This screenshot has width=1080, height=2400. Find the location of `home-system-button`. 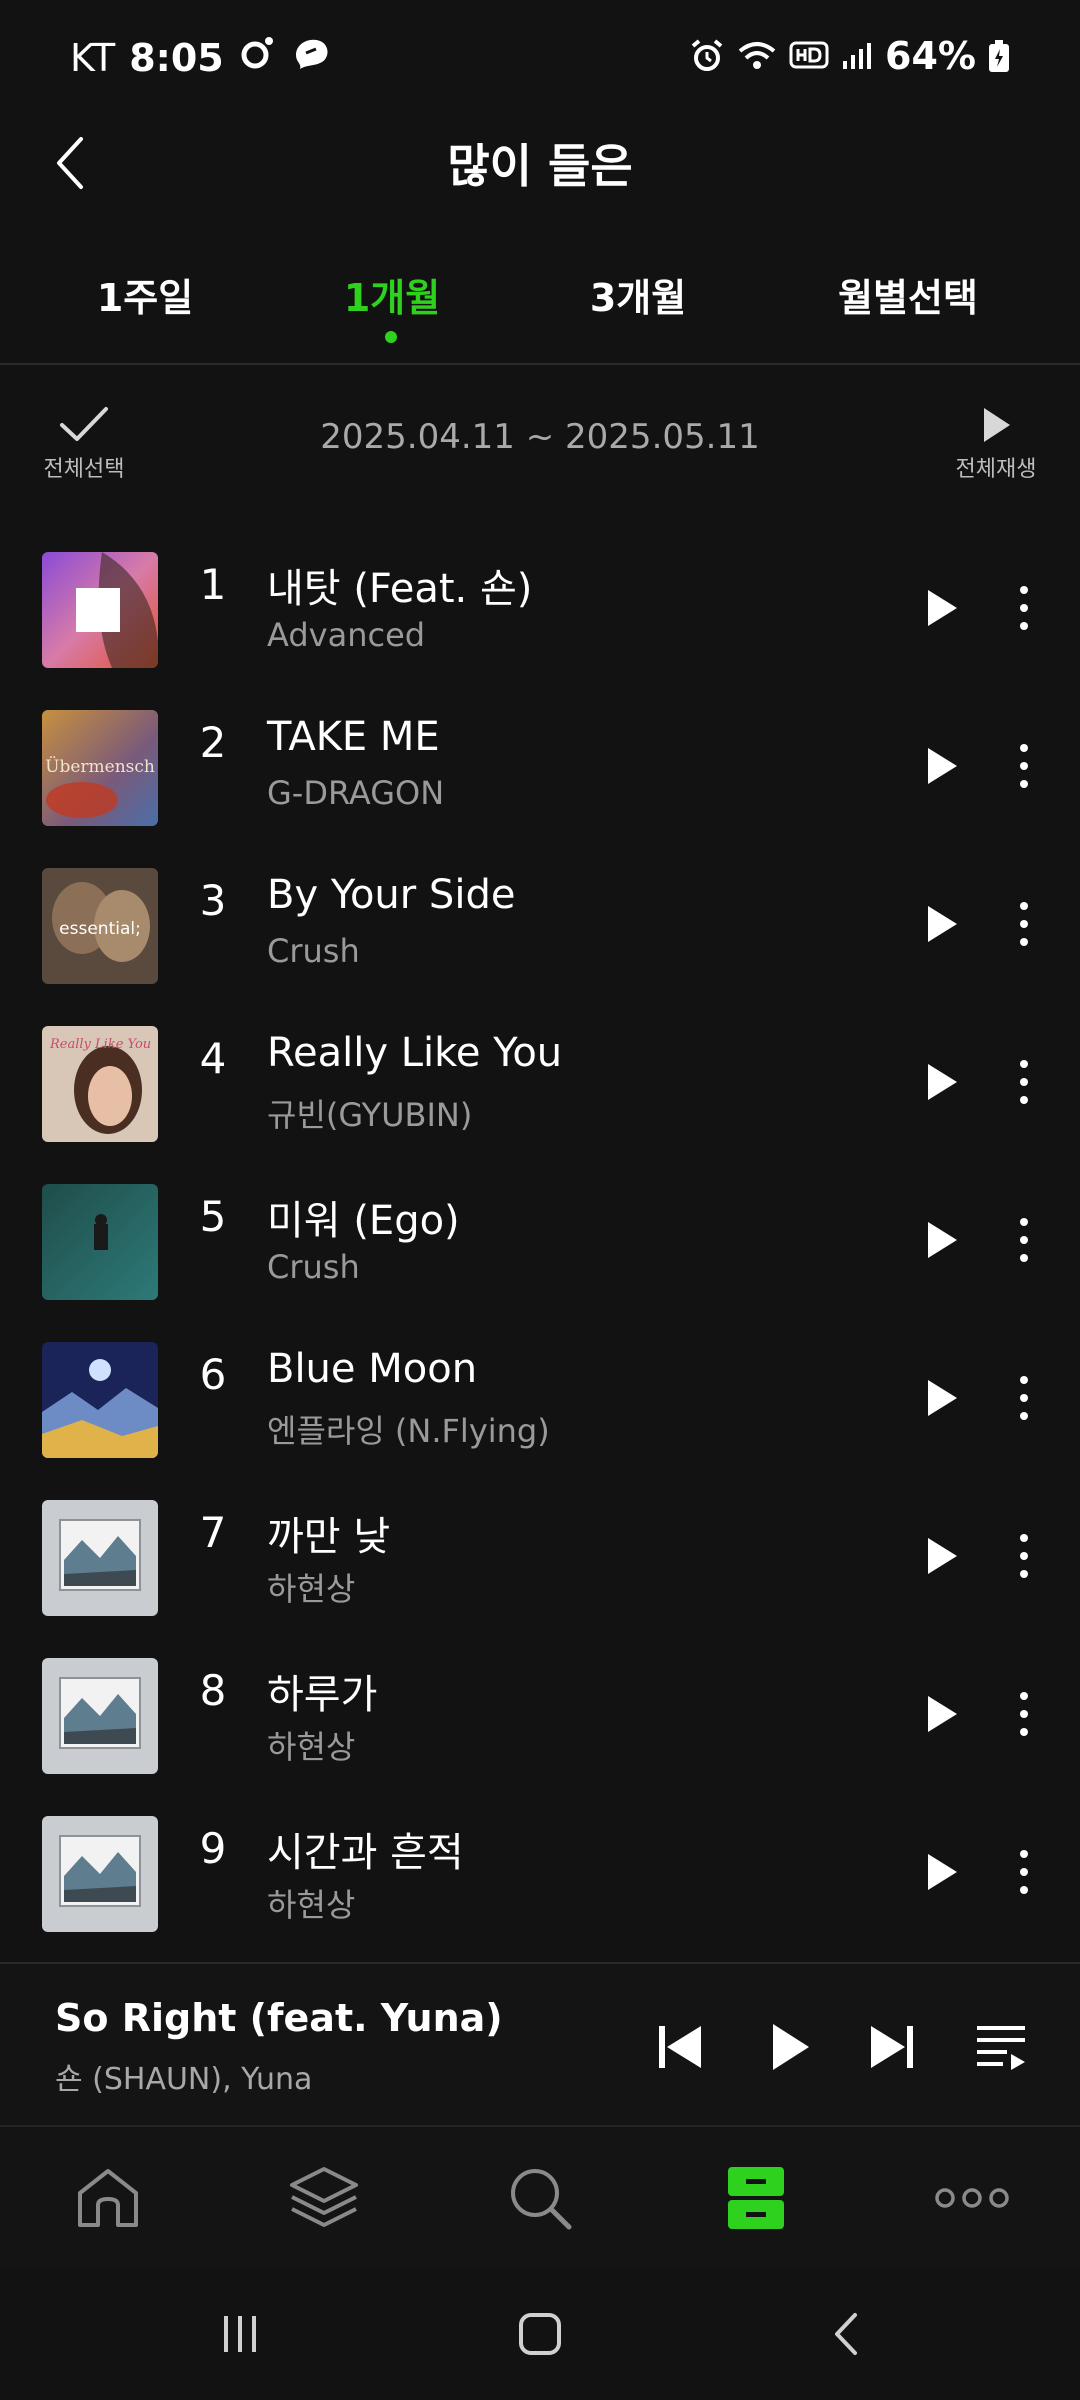

home-system-button is located at coordinates (540, 2334).